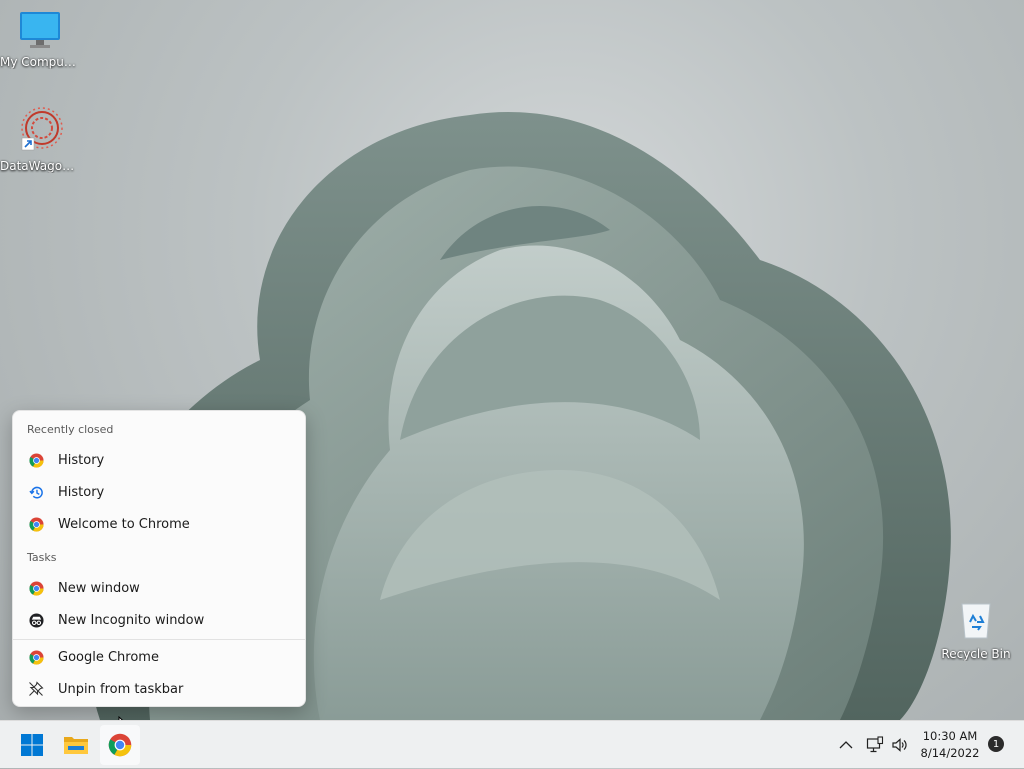 The width and height of the screenshot is (1024, 769). What do you see at coordinates (159, 492) in the screenshot?
I see `jumplist-item-history-2: History` at bounding box center [159, 492].